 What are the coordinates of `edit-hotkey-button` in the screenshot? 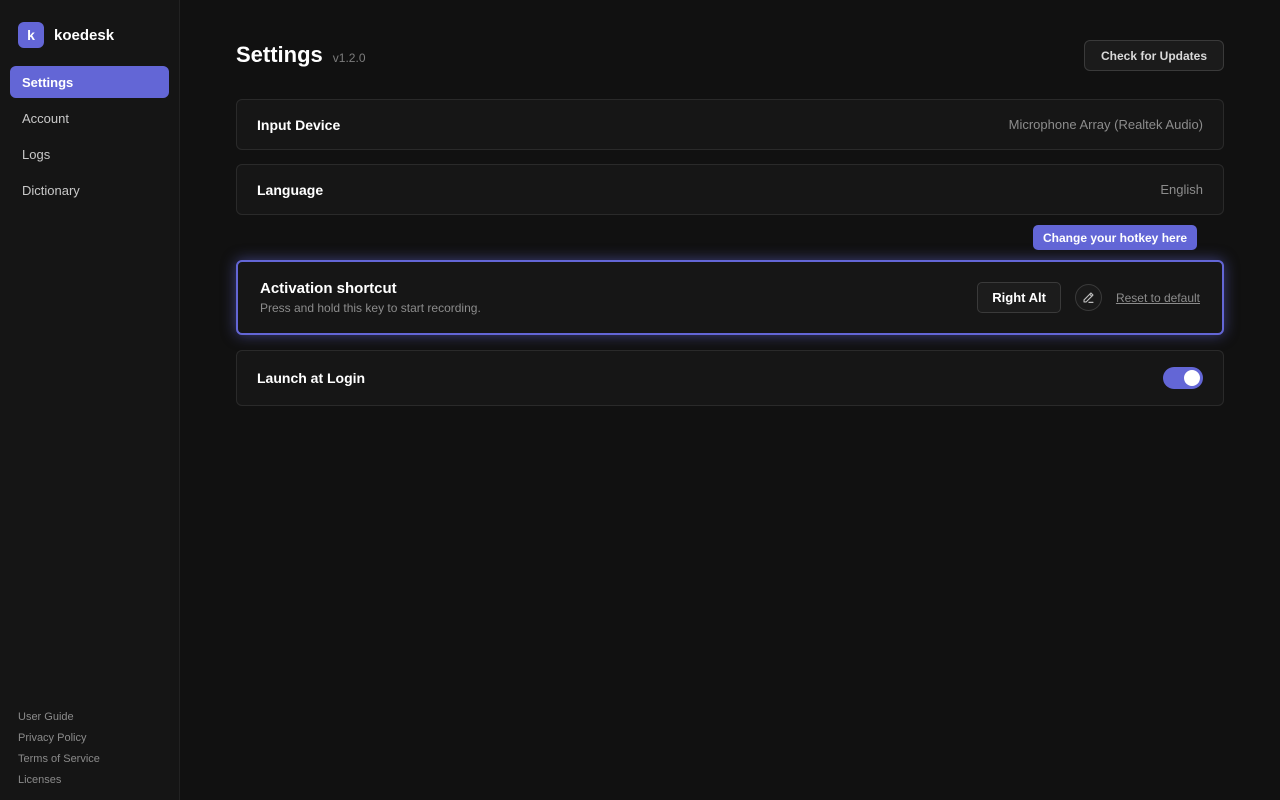 It's located at (1088, 297).